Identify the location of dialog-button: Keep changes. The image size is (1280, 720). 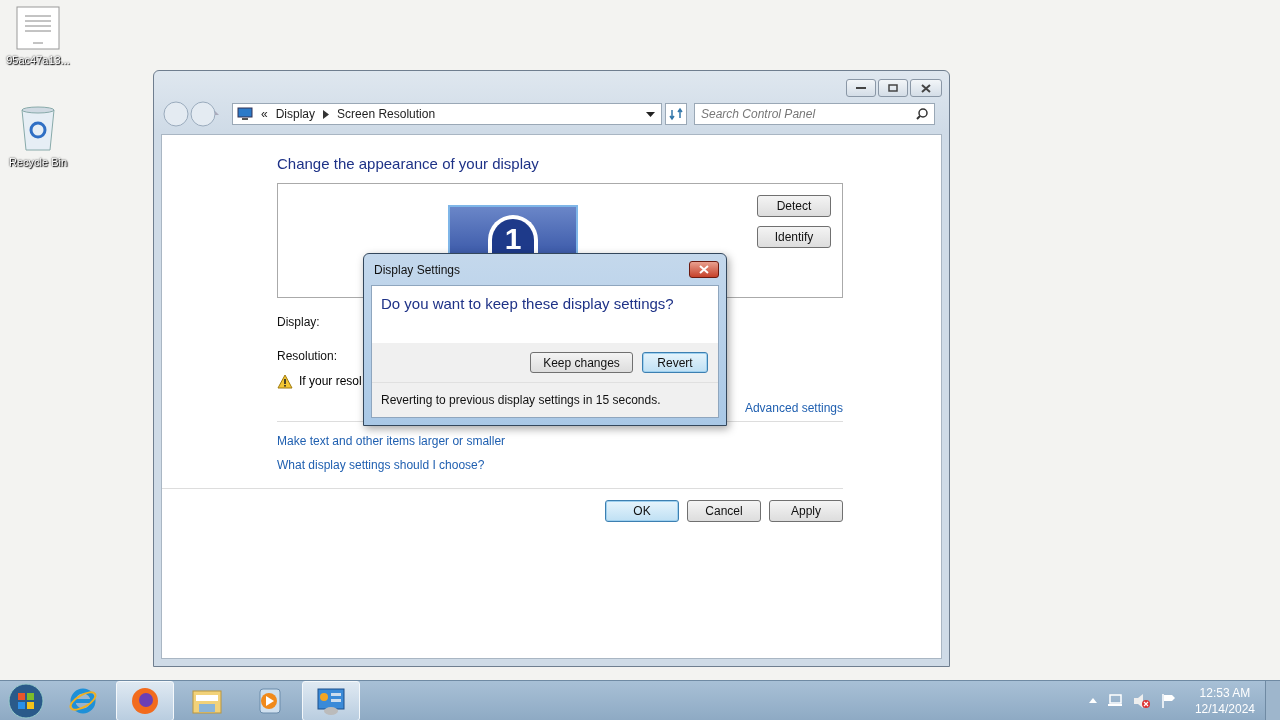
(581, 362).